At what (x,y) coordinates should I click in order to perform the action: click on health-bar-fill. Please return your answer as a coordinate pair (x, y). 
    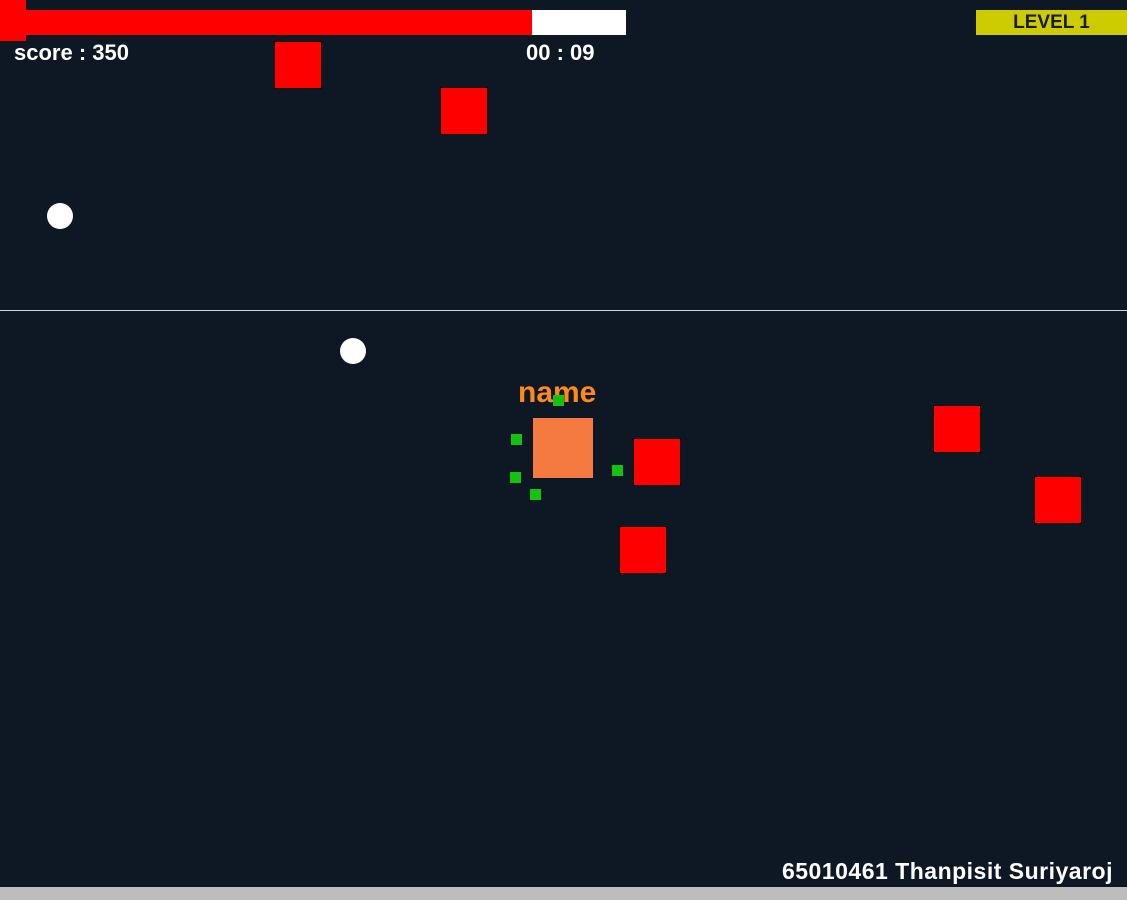
    Looking at the image, I should click on (266, 22).